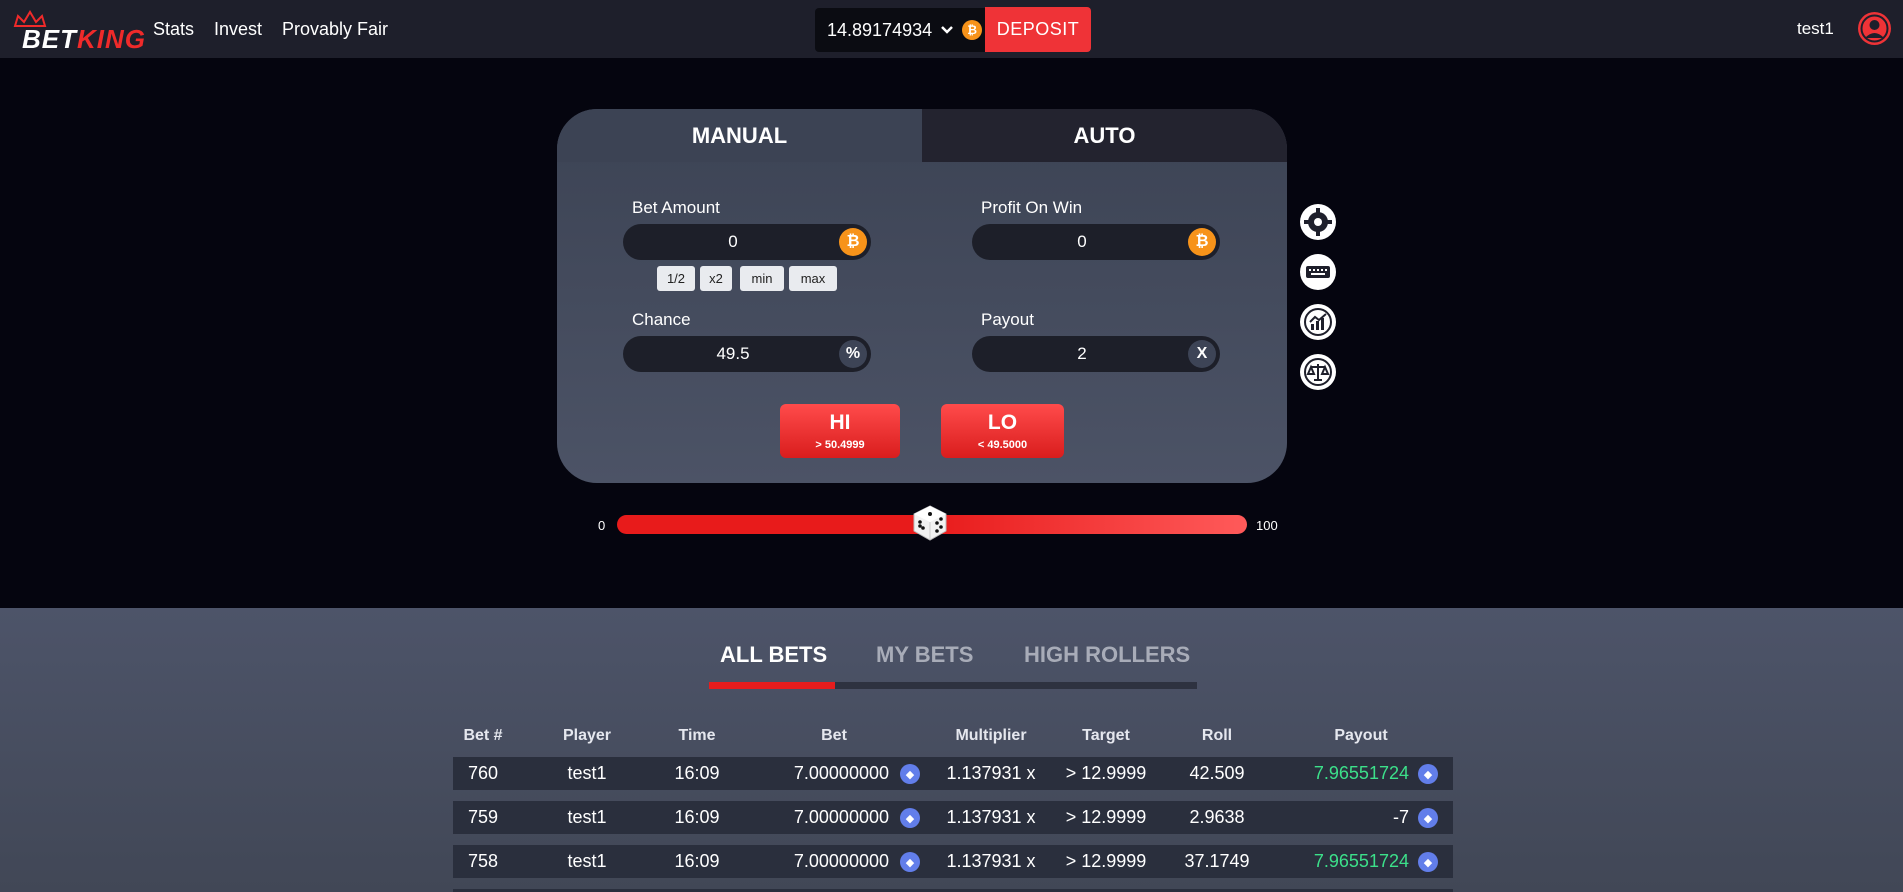 This screenshot has height=892, width=1903. I want to click on nav-provably-fair: Provably Fair, so click(335, 29).